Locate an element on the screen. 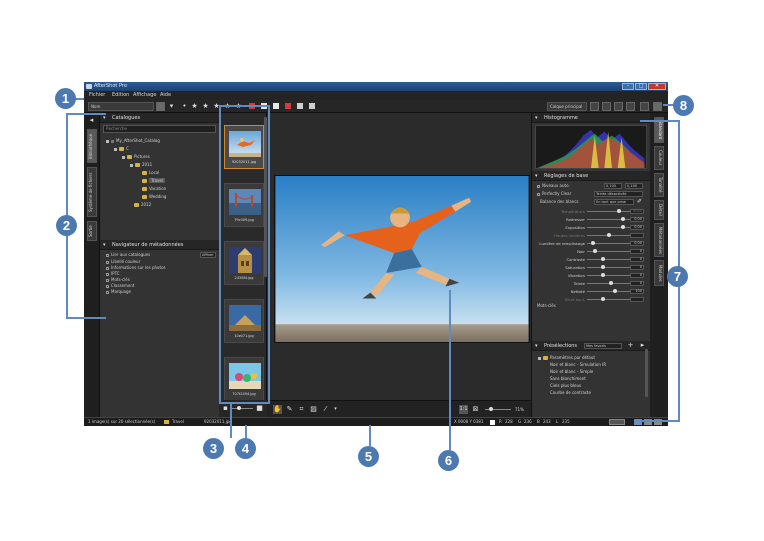 The height and width of the screenshot is (541, 764). preset-item: Sans blanchiment is located at coordinates (568, 379).